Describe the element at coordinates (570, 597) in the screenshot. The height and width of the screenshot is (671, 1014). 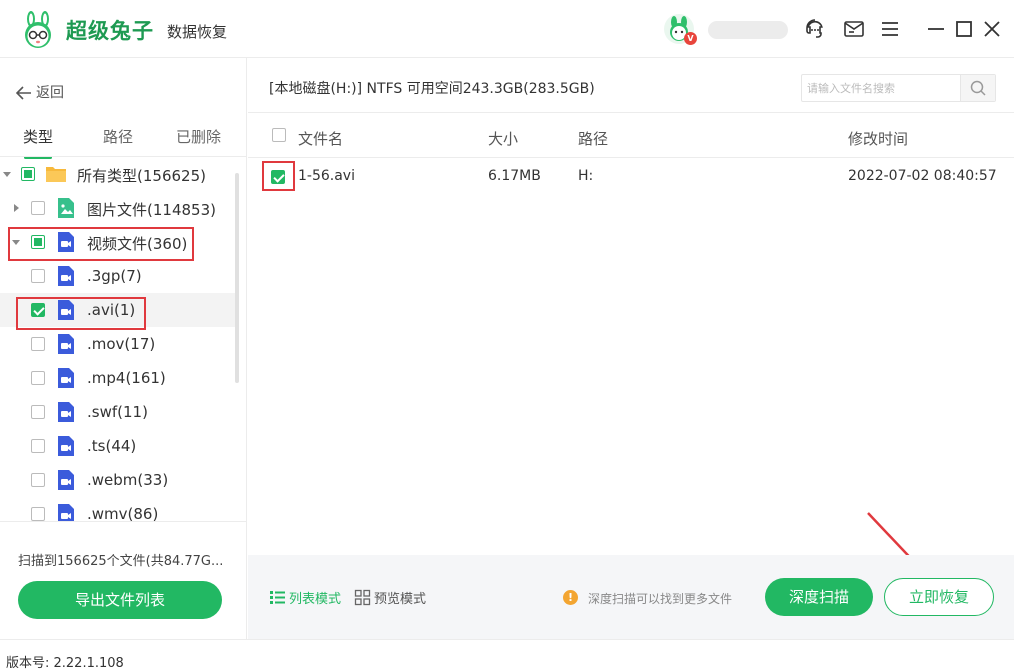
I see `info-icon: !` at that location.